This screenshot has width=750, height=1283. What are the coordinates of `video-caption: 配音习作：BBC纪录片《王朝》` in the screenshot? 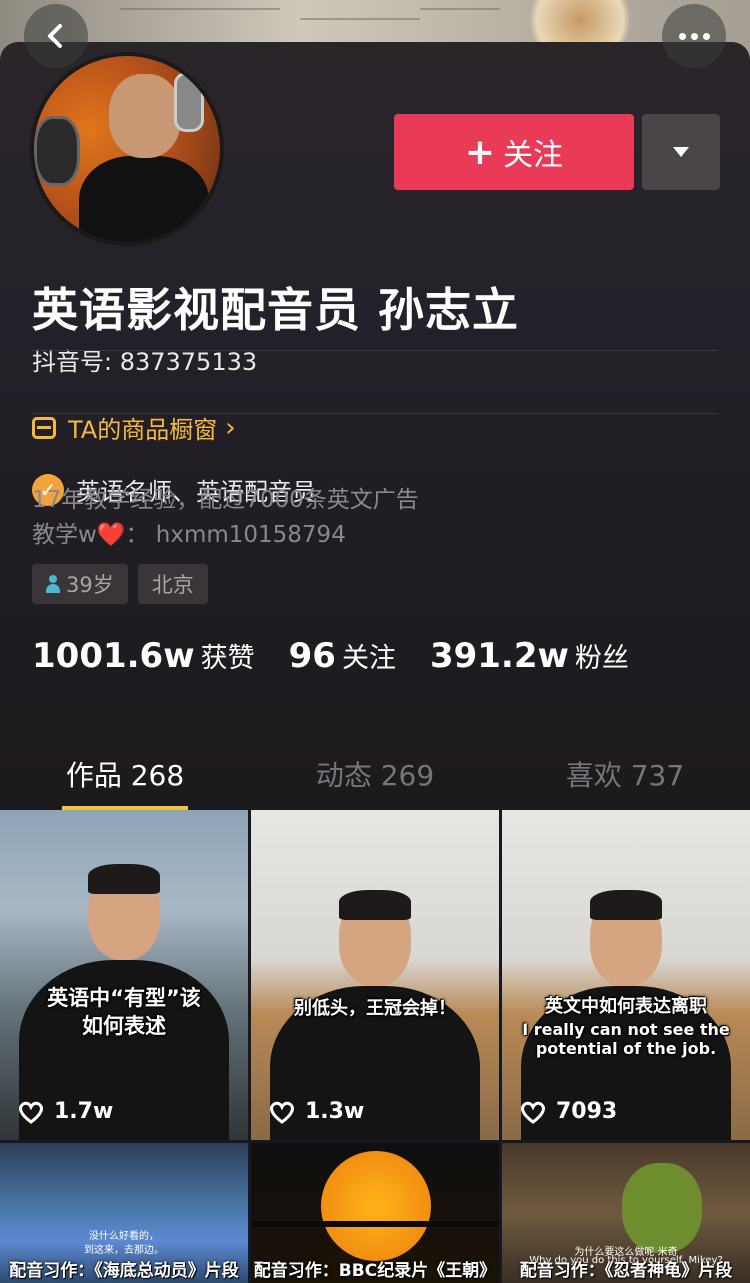 It's located at (375, 1271).